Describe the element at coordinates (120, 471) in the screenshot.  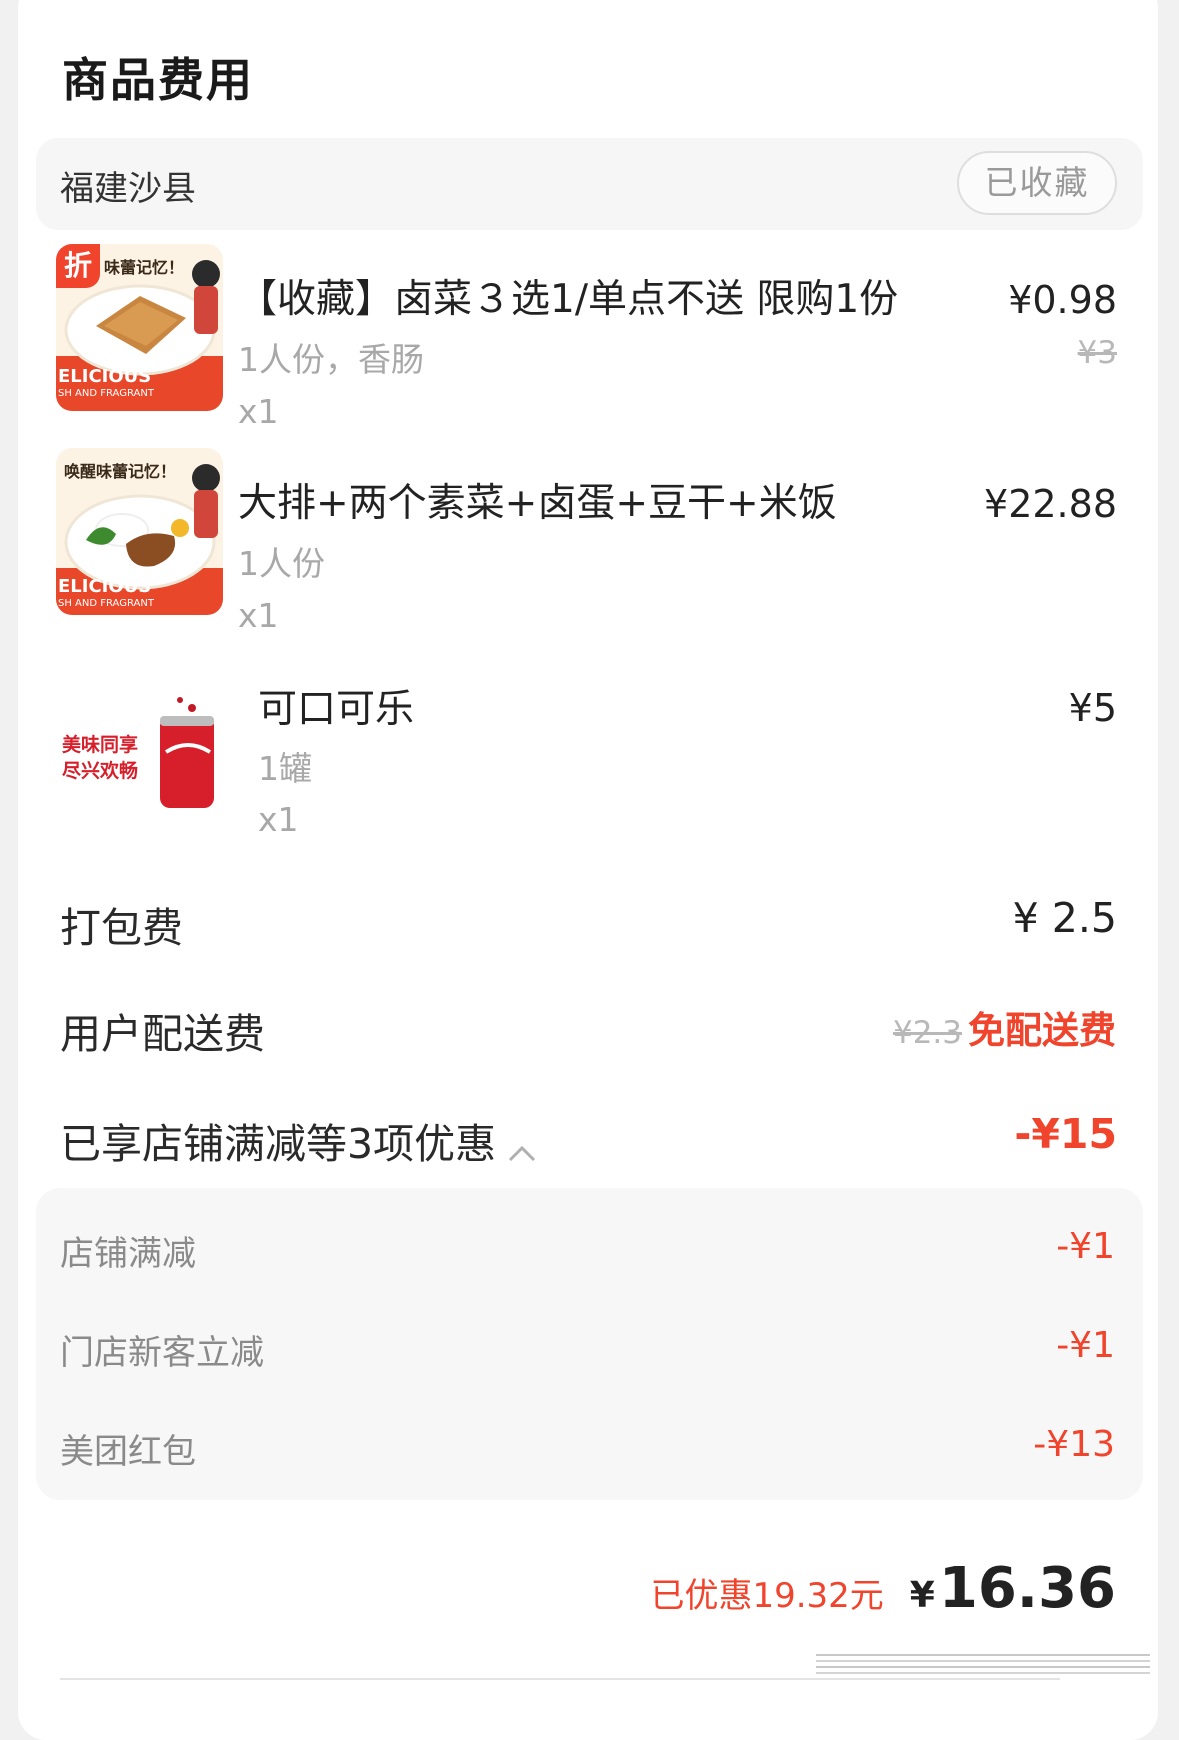
I see `thumb-banner: 唤醒味蕾记忆！` at that location.